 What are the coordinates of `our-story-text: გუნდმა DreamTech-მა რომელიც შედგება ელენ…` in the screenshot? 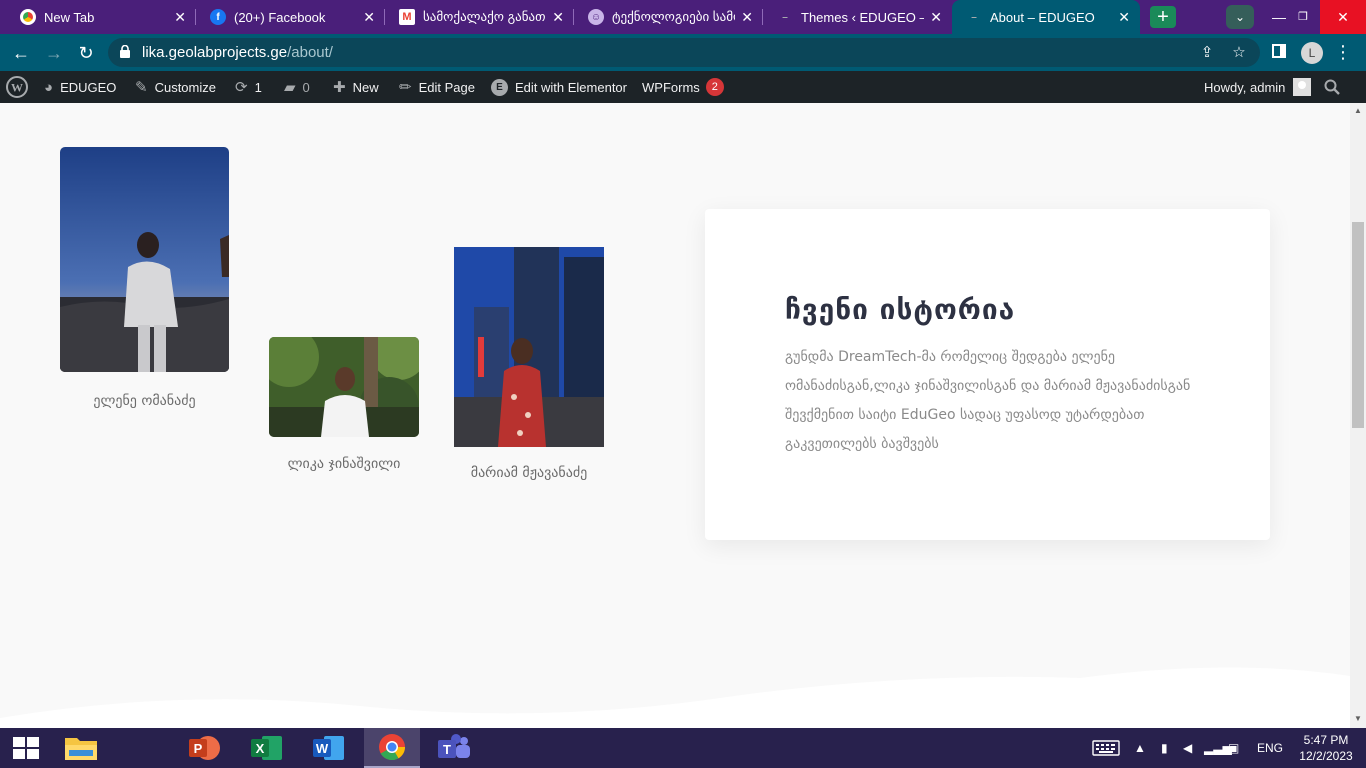 It's located at (988, 400).